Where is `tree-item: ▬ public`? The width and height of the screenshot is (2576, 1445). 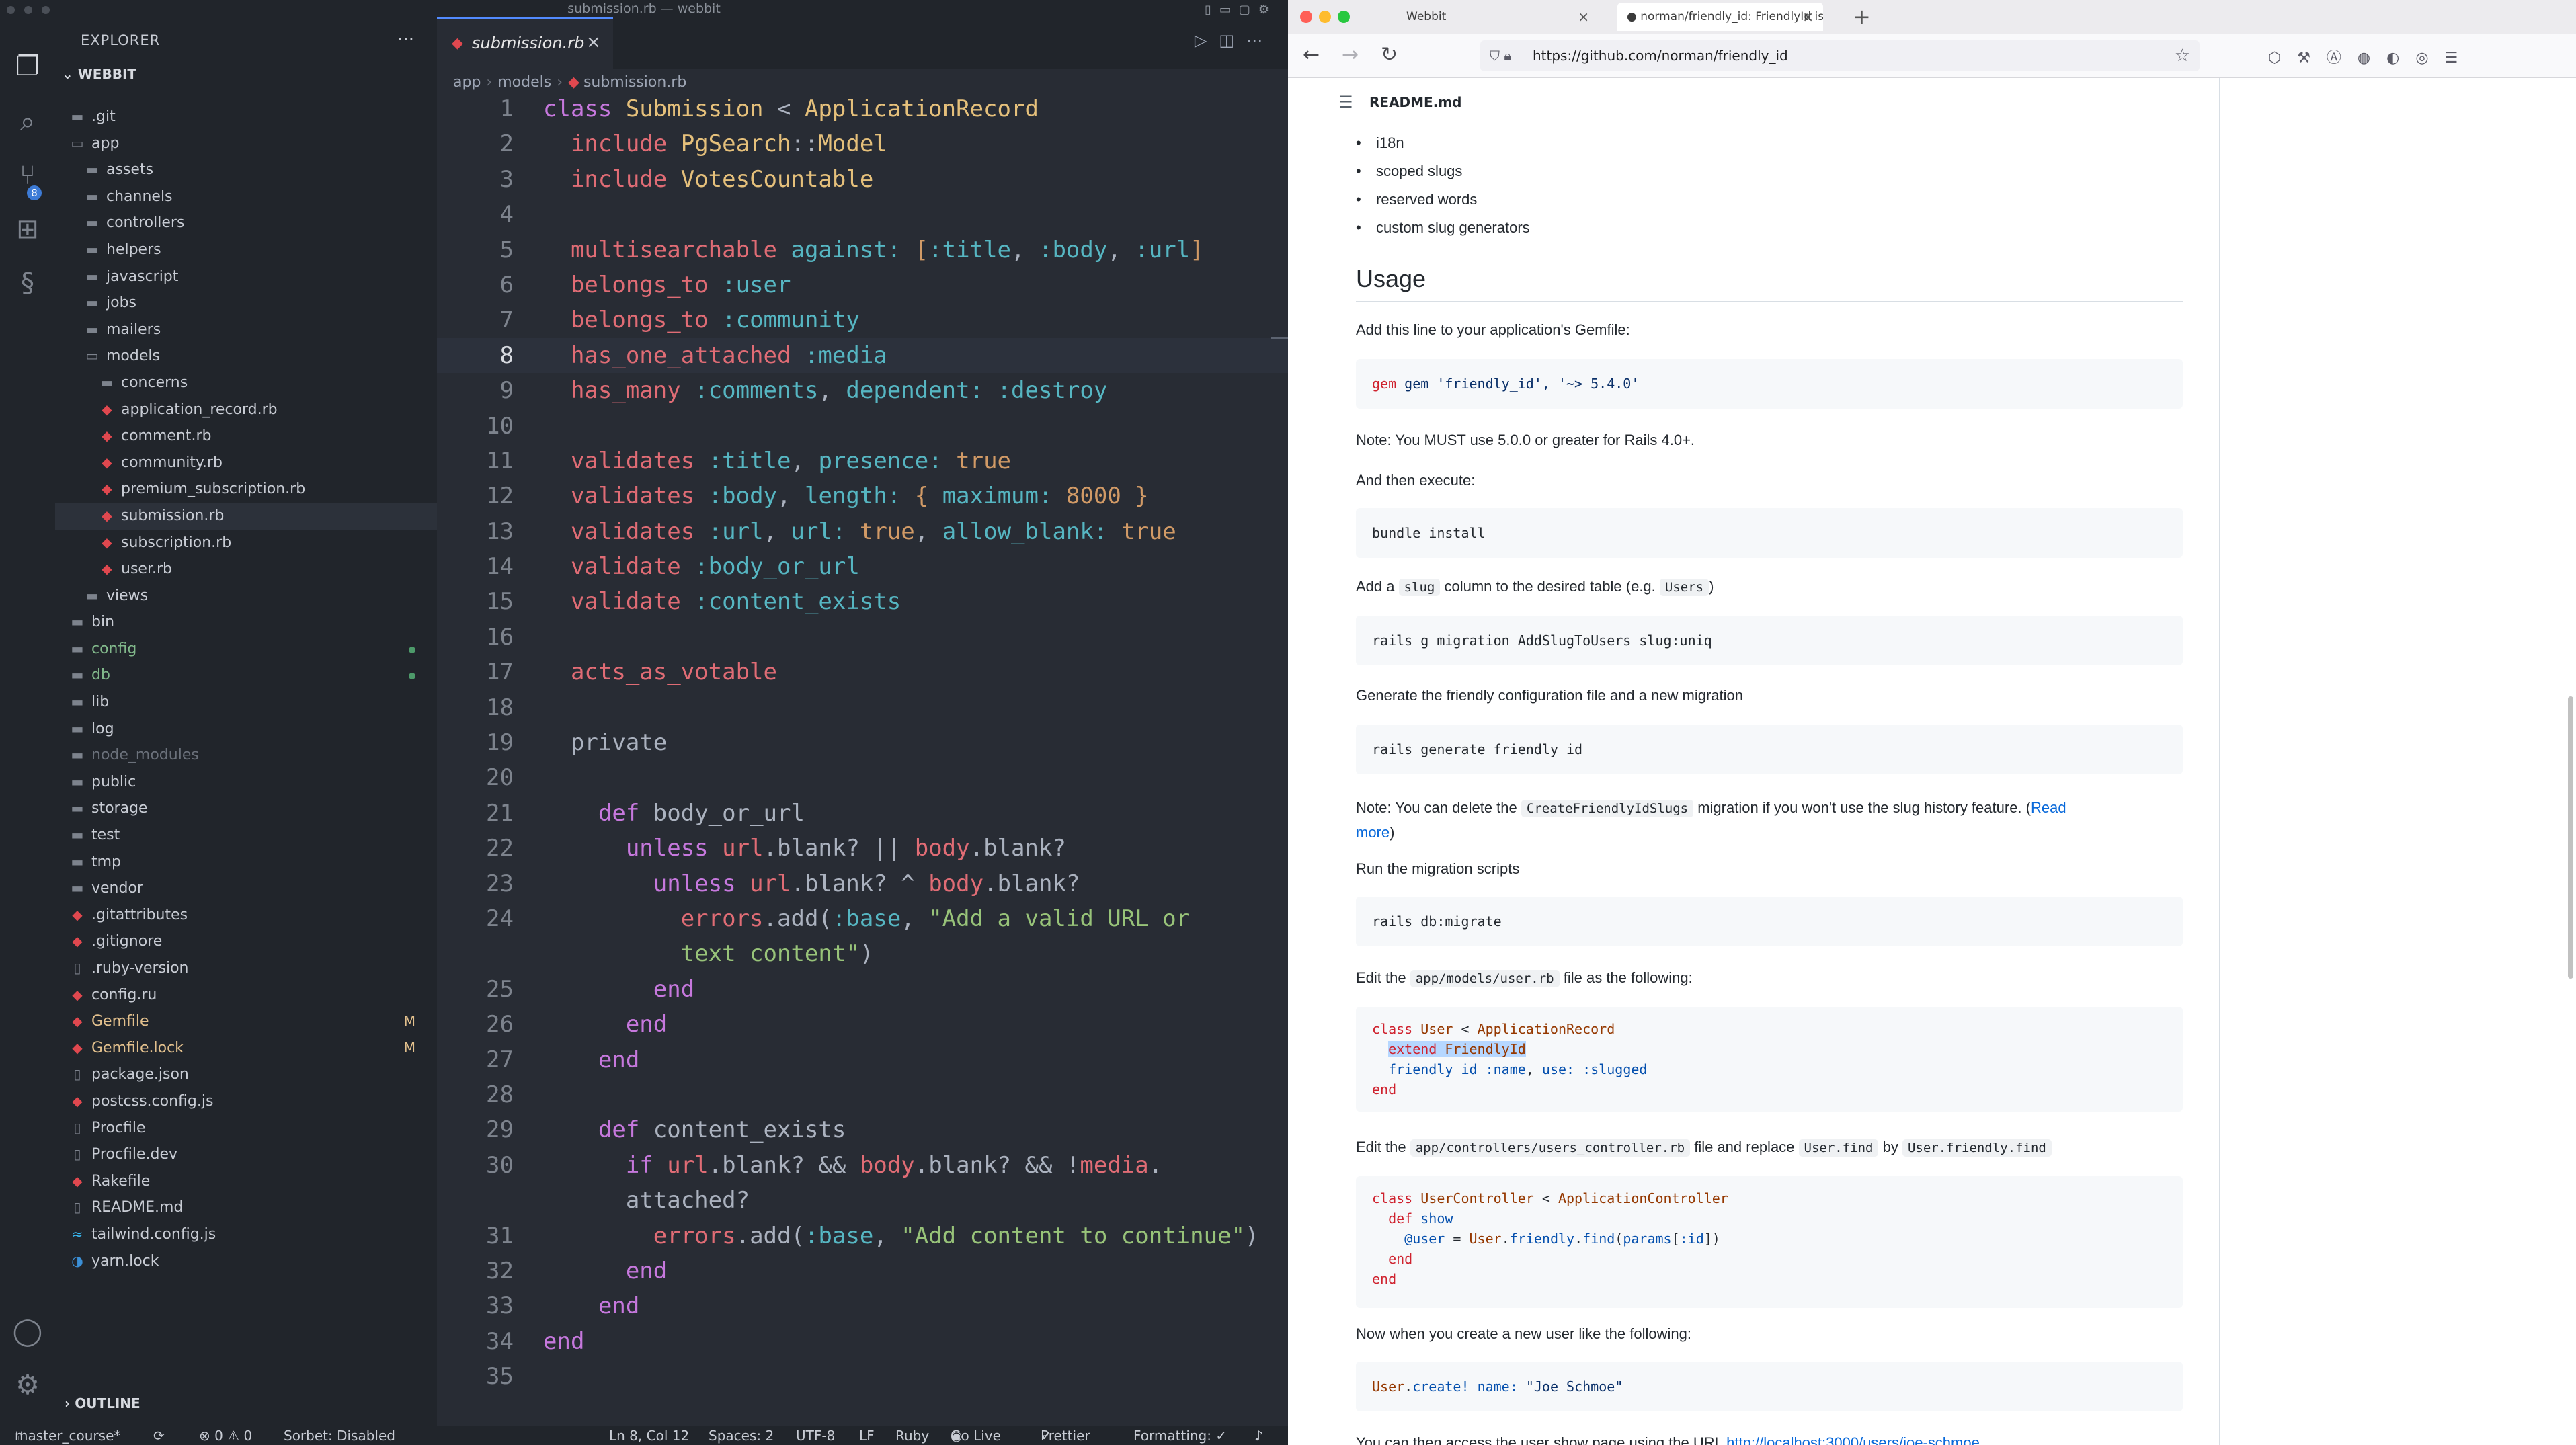
tree-item: ▬ public is located at coordinates (246, 782).